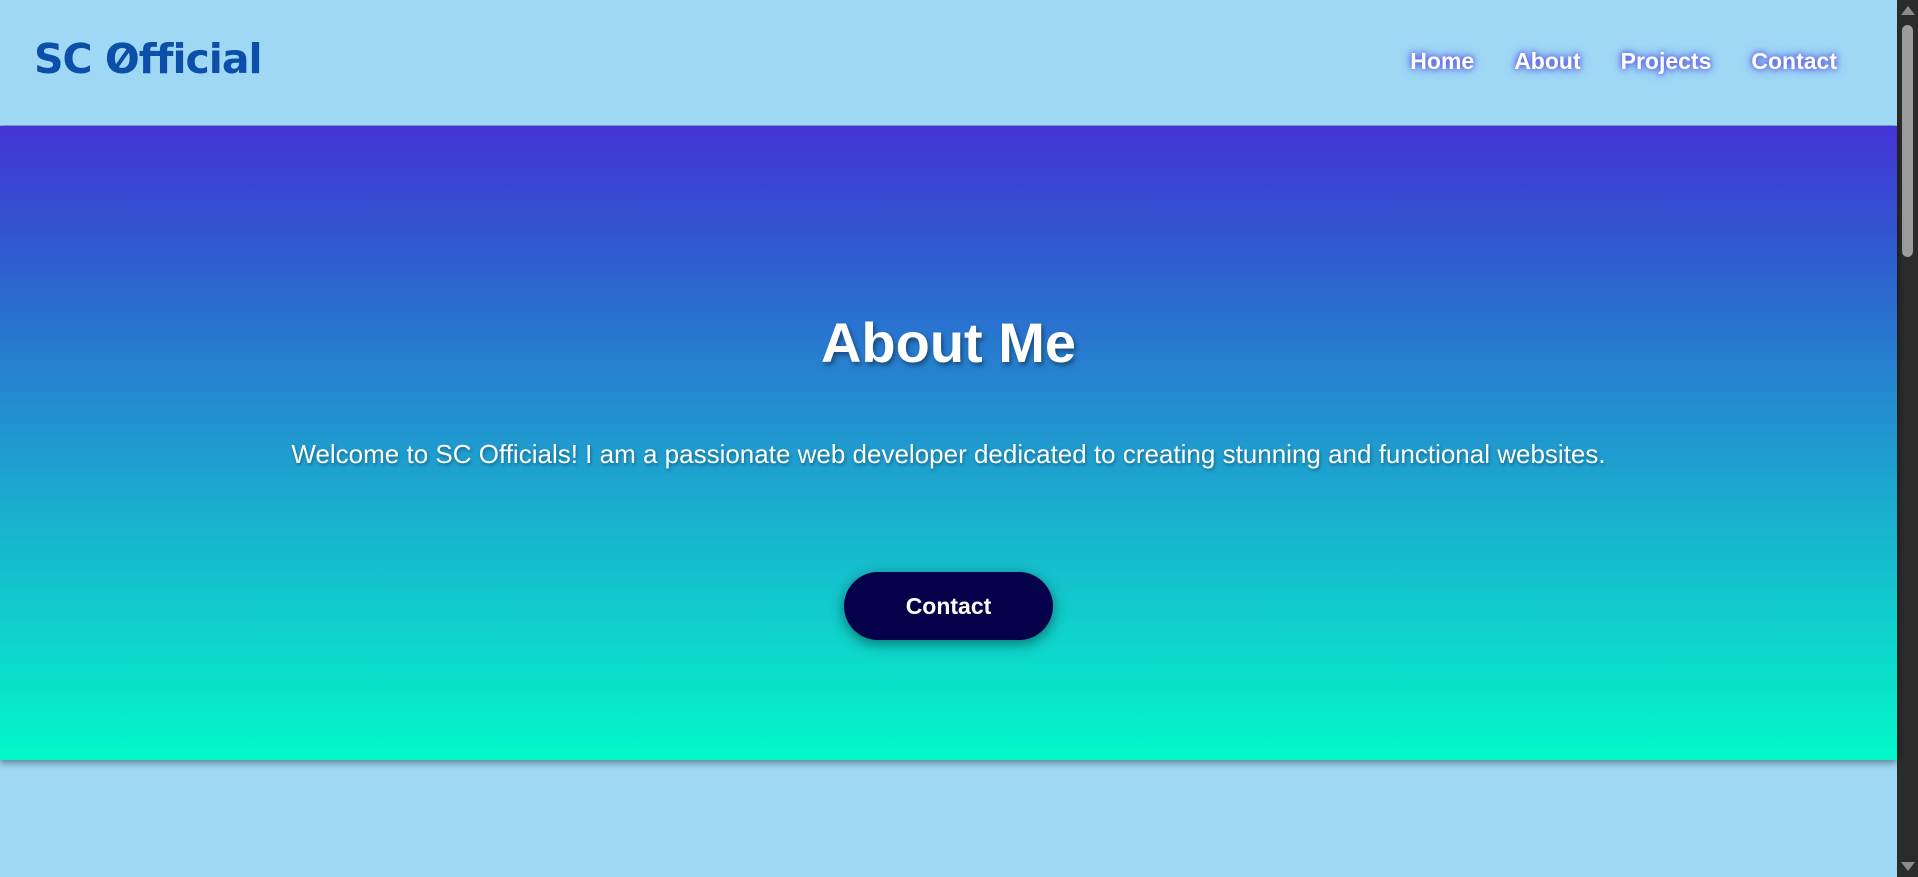 This screenshot has height=877, width=1918. What do you see at coordinates (1907, 141) in the screenshot?
I see `scroll-thumb` at bounding box center [1907, 141].